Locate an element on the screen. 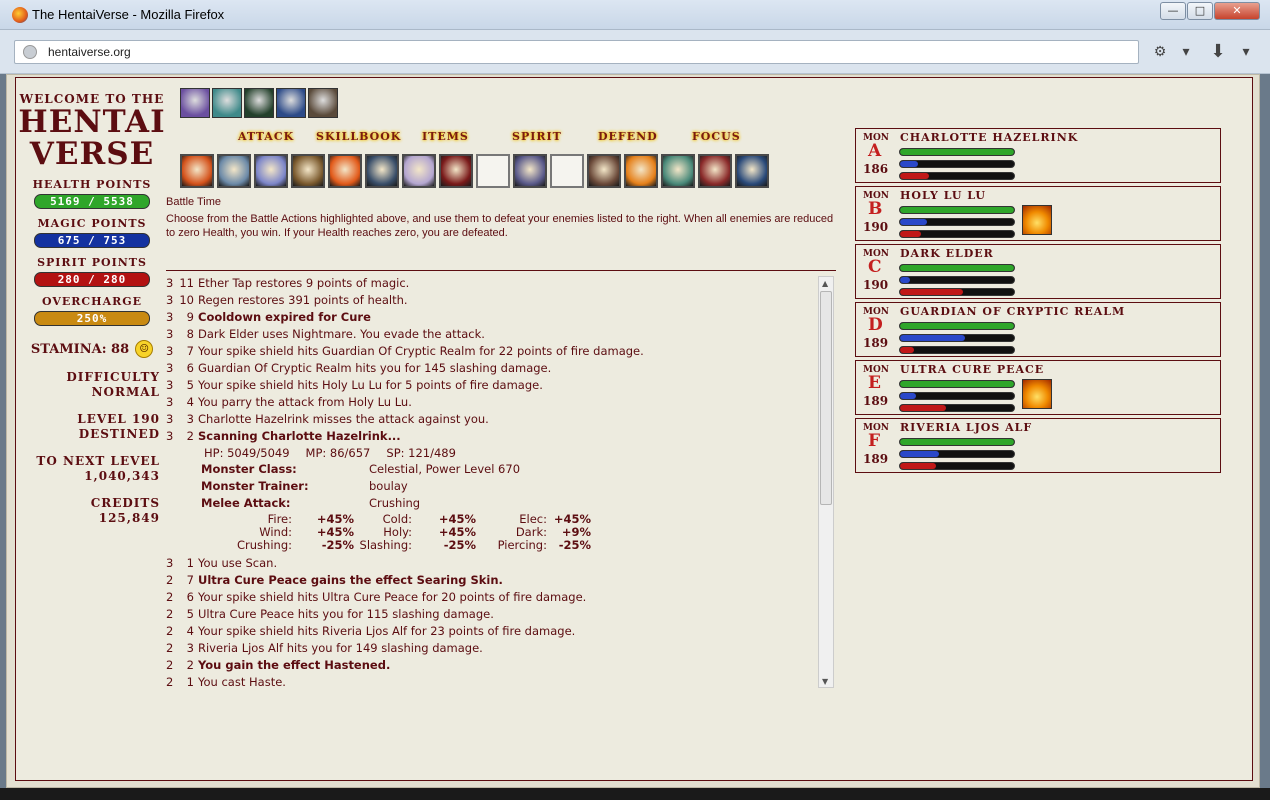 The width and height of the screenshot is (1270, 800). difficulty-label: DIFFICULTY is located at coordinates (113, 377).